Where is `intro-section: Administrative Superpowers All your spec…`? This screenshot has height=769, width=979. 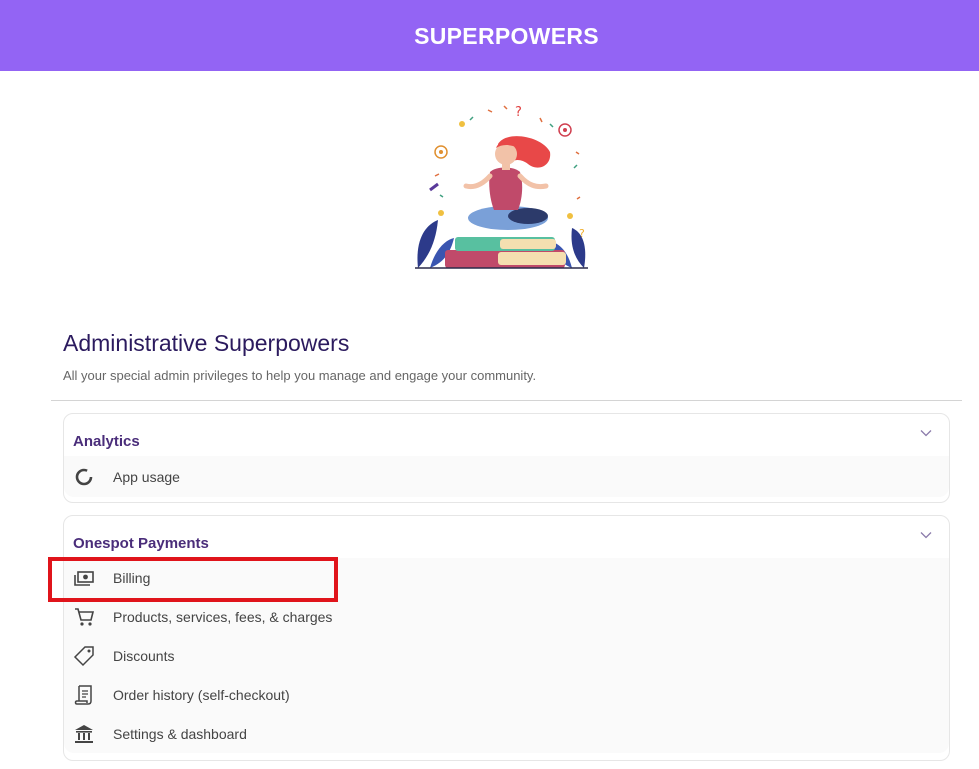 intro-section: Administrative Superpowers All your spec… is located at coordinates (299, 356).